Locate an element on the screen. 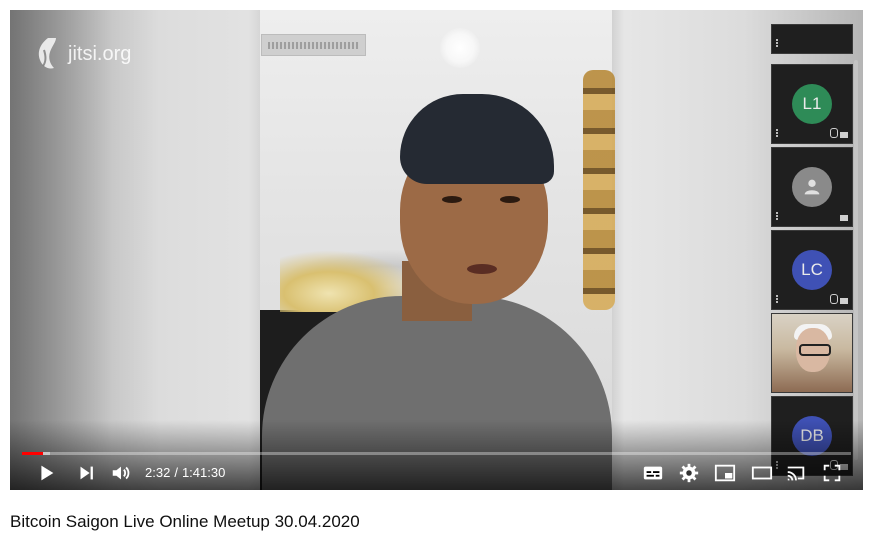 This screenshot has width=882, height=540. avatar: LC is located at coordinates (812, 270).